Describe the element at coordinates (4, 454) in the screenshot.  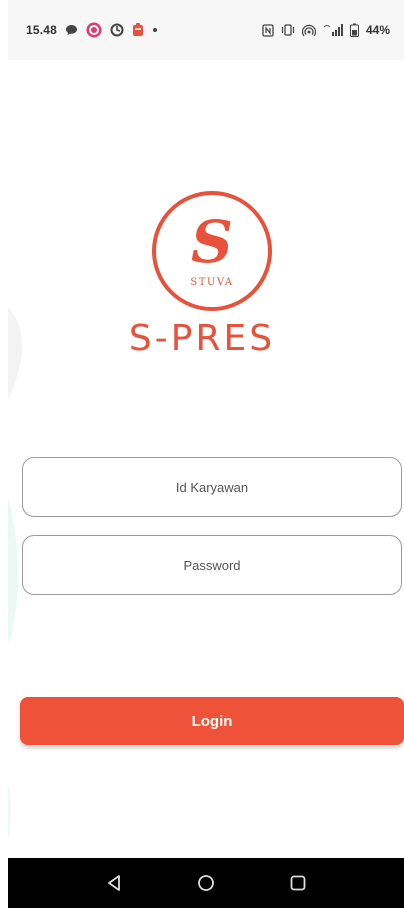
I see `left-edge` at that location.